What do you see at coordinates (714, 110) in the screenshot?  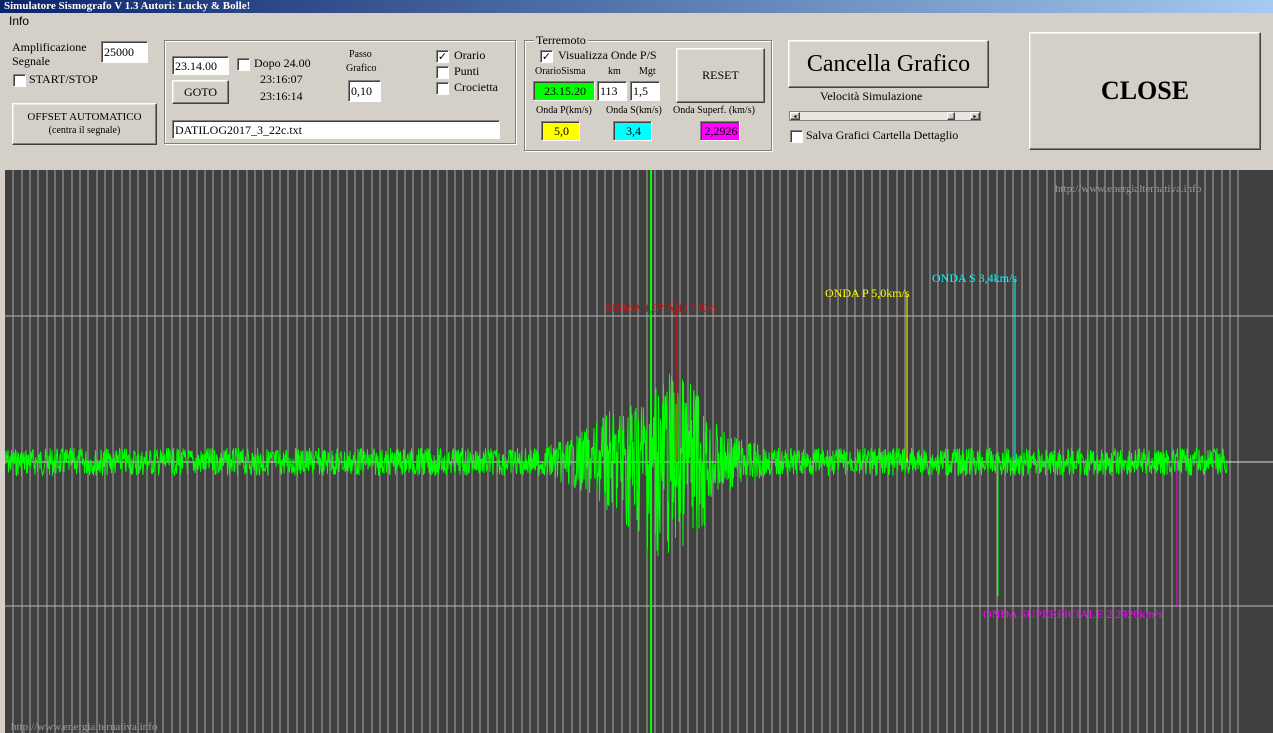 I see `surface-wave-label: Onda Superf. (km/s)` at bounding box center [714, 110].